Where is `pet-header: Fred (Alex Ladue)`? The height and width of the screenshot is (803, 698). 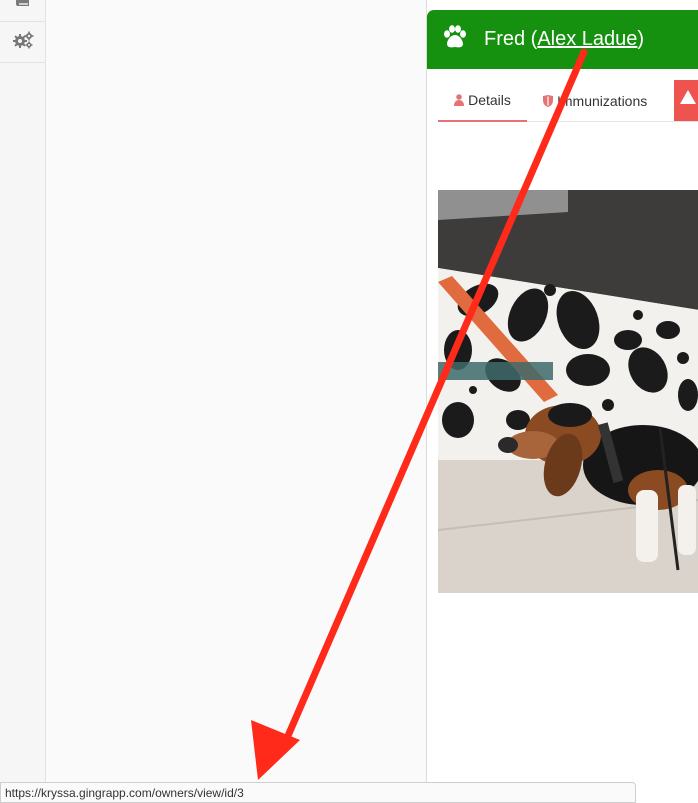 pet-header: Fred (Alex Ladue) is located at coordinates (562, 39).